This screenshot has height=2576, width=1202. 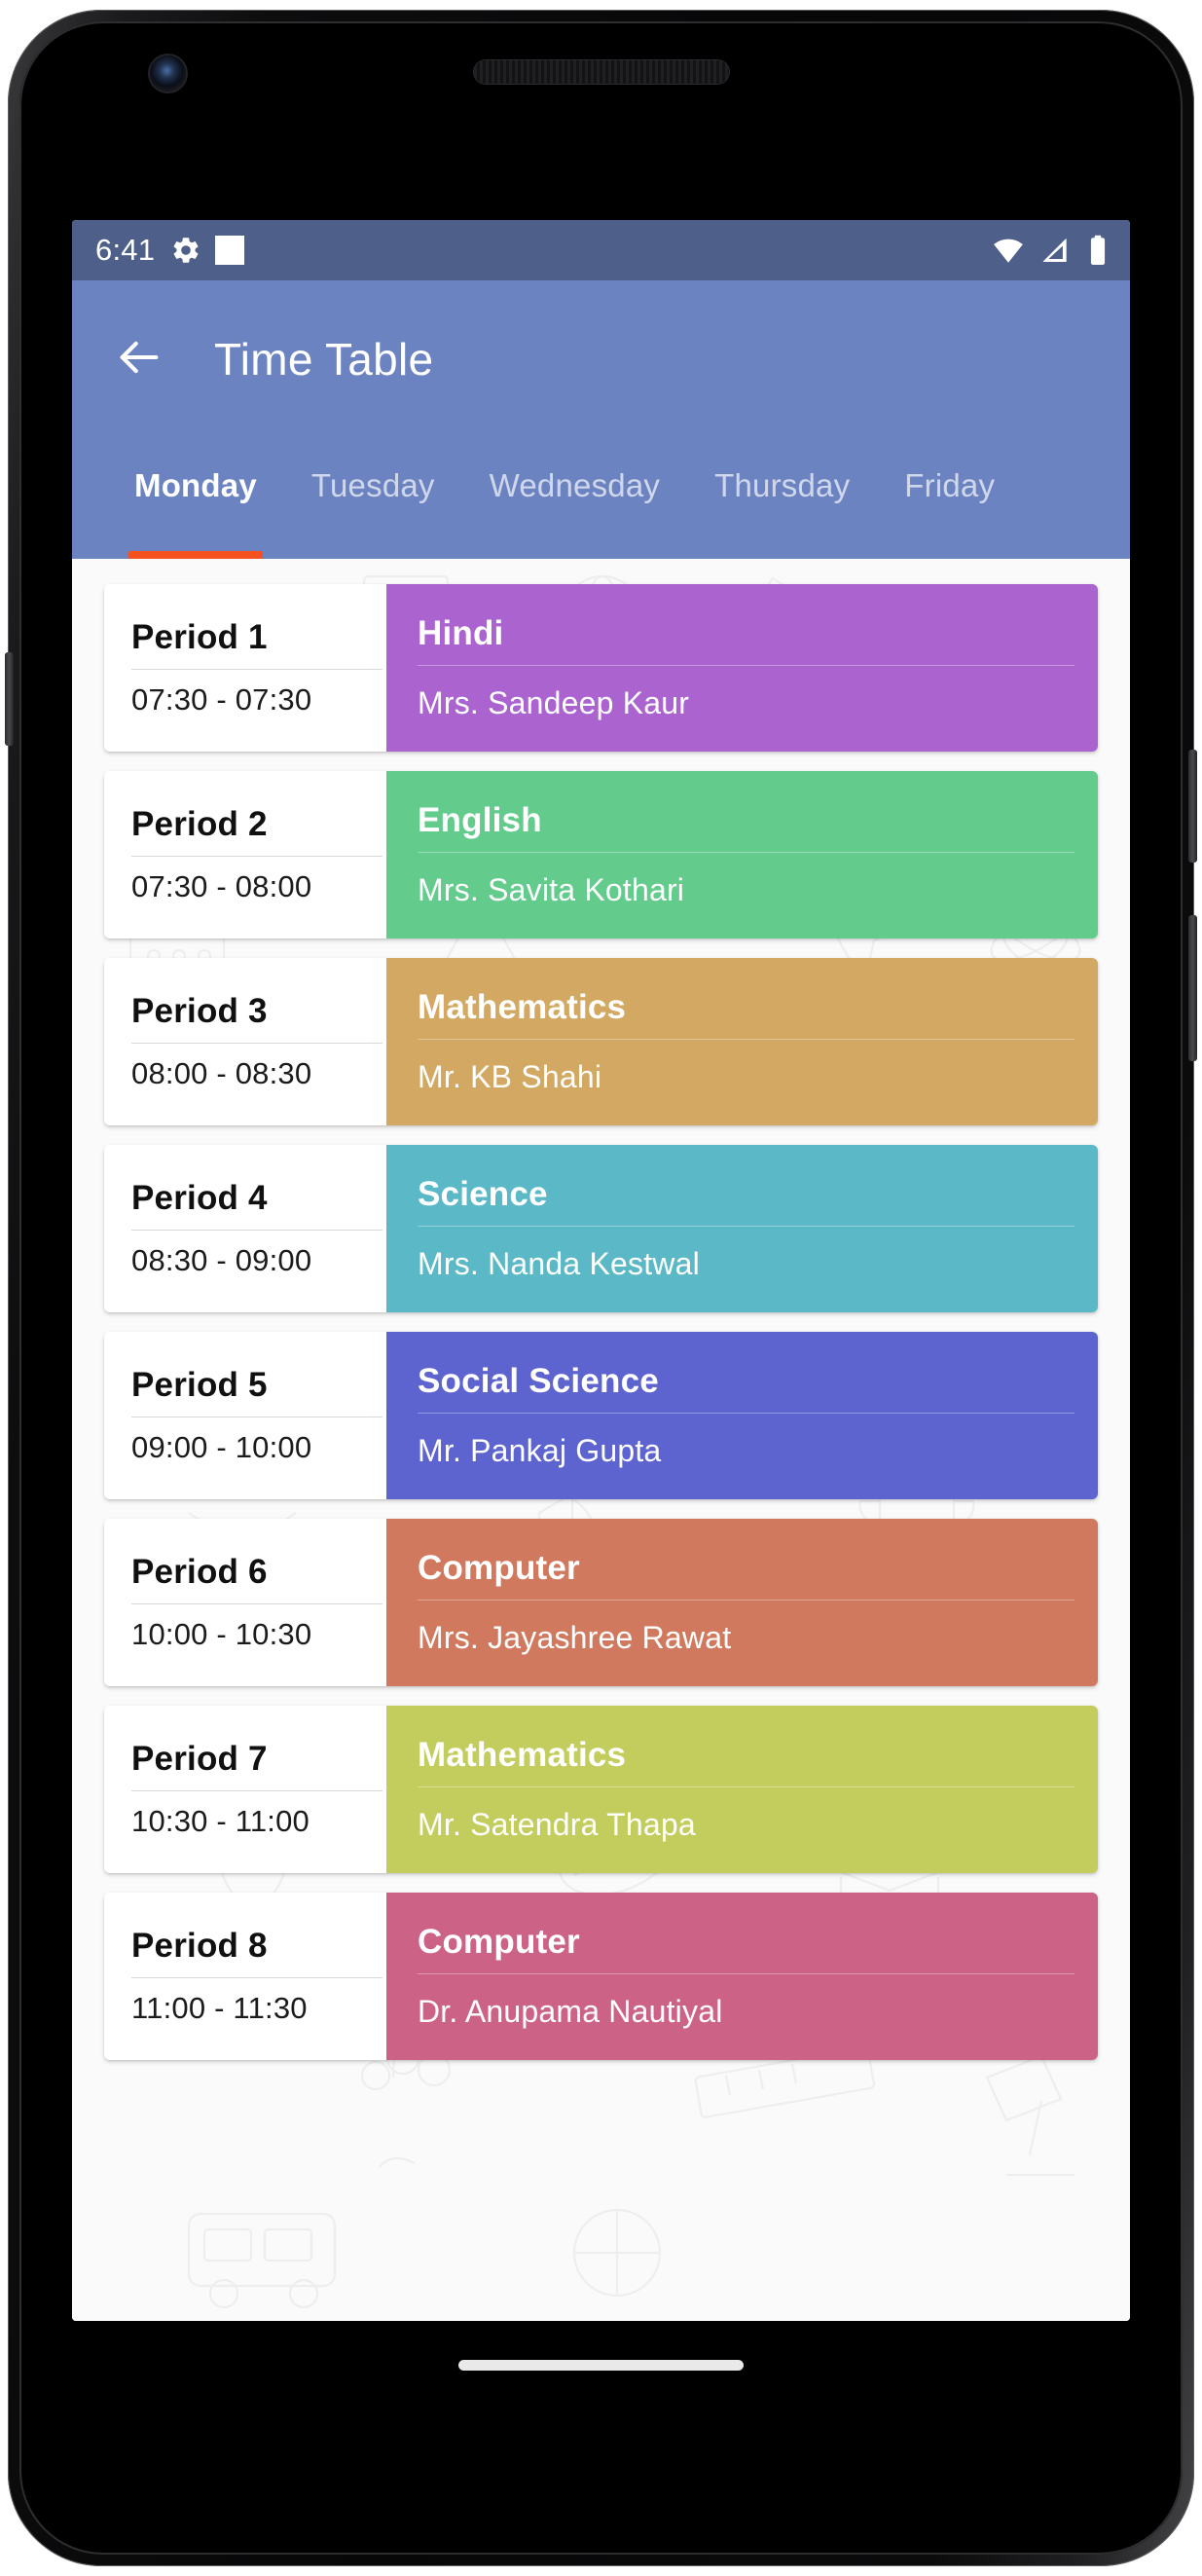 I want to click on teacher-label: Mrs. Sandeep Kaur, so click(x=554, y=702).